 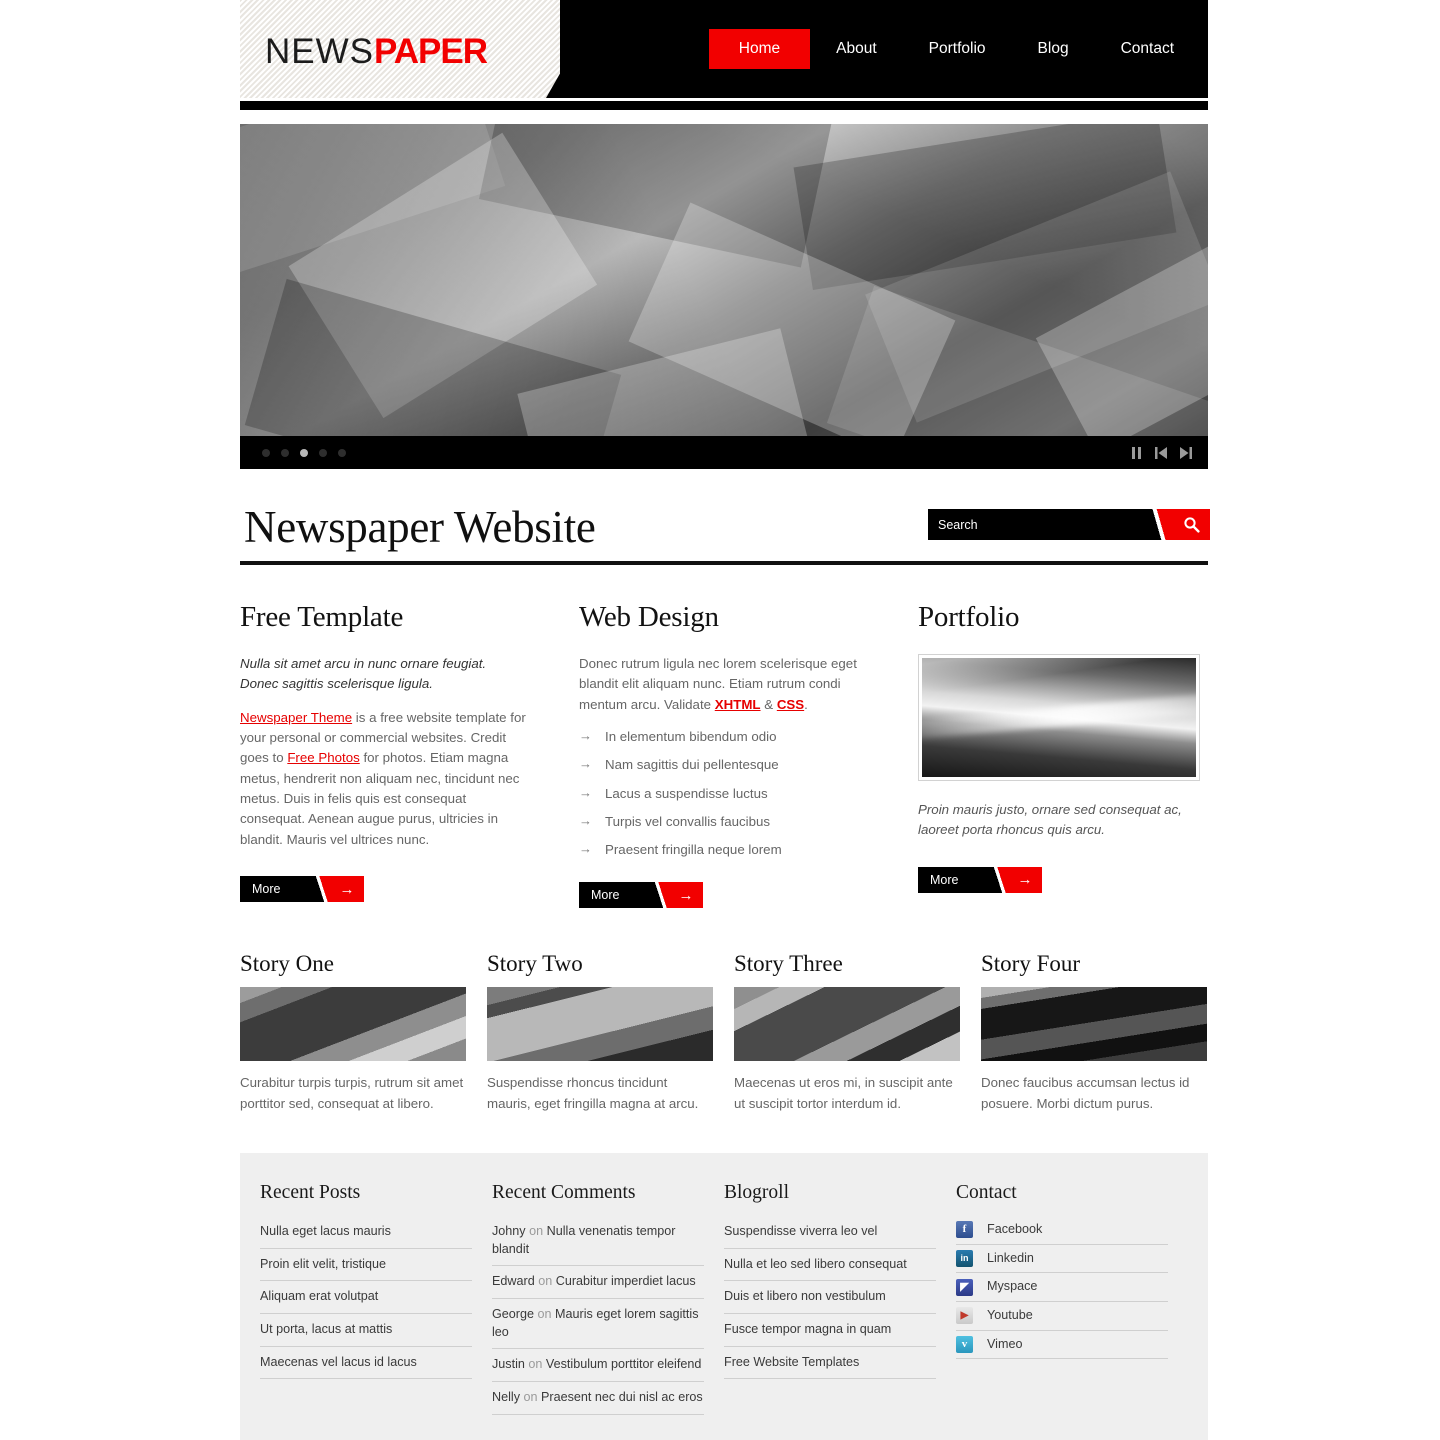 I want to click on previous-icon, so click(x=1161, y=452).